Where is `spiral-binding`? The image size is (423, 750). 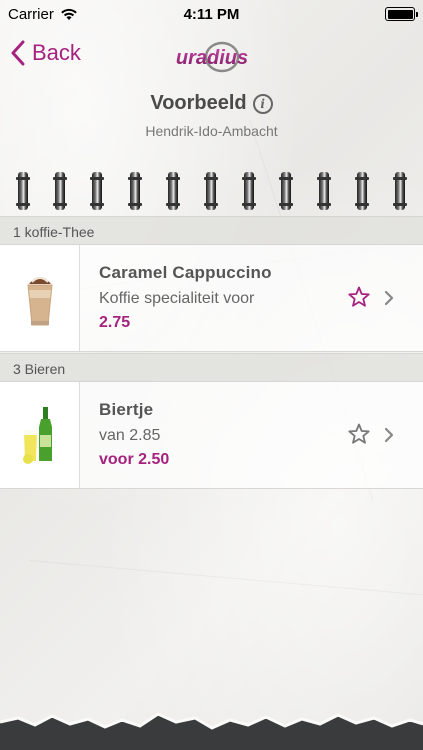
spiral-binding is located at coordinates (211, 192).